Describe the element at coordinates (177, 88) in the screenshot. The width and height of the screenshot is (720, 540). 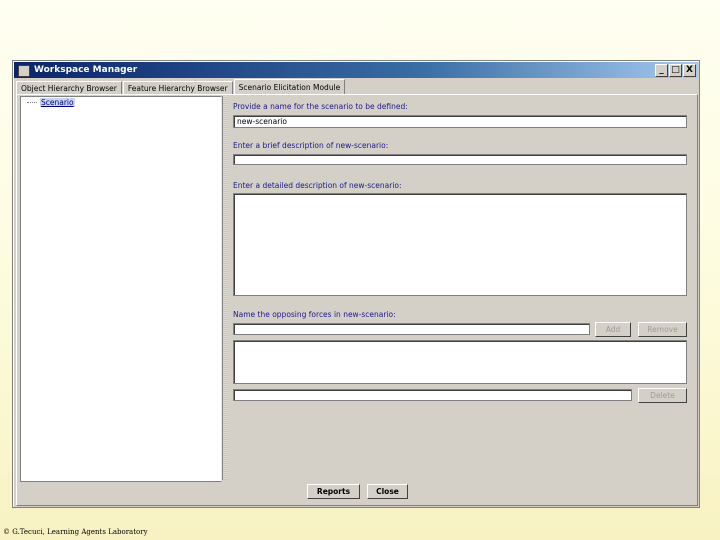
I see `tab-feature-hierarchy-browser: Feature Hierarchy Browser` at that location.